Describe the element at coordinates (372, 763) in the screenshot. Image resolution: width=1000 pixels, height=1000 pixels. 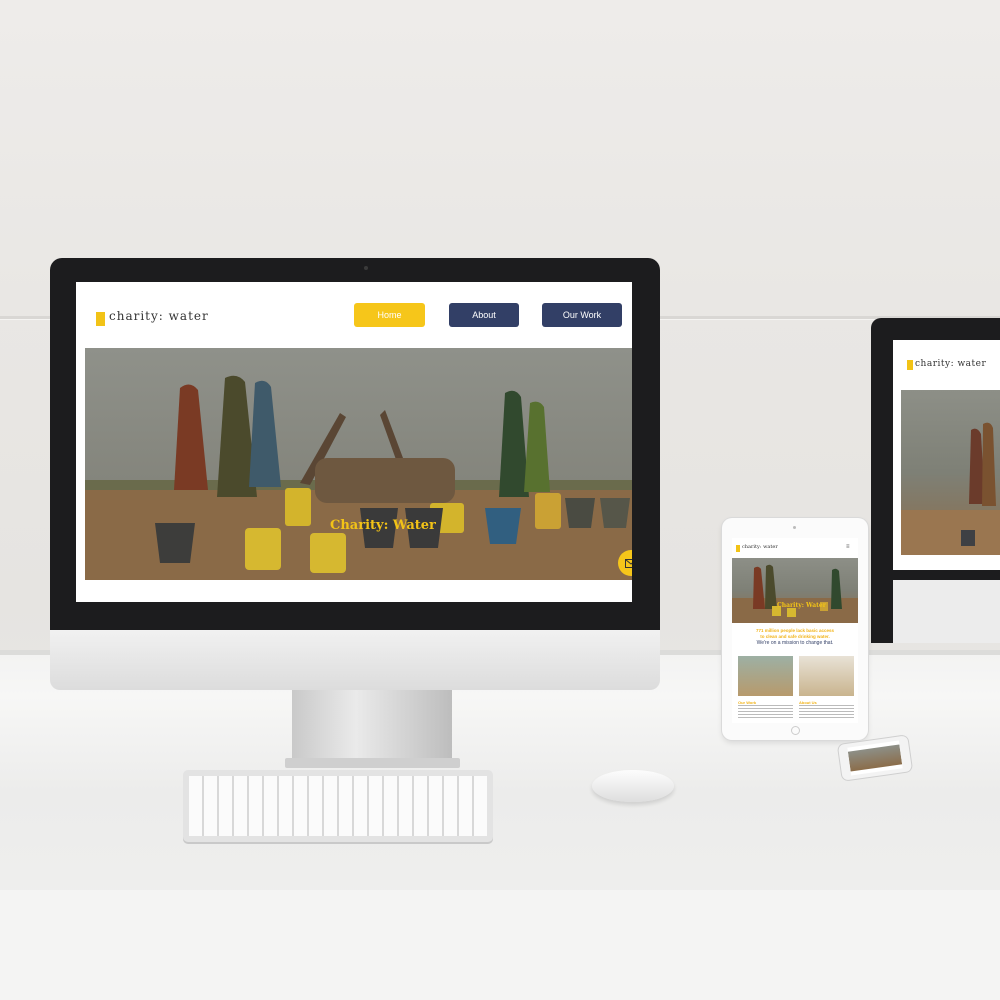
I see `imac-stand-foot` at that location.